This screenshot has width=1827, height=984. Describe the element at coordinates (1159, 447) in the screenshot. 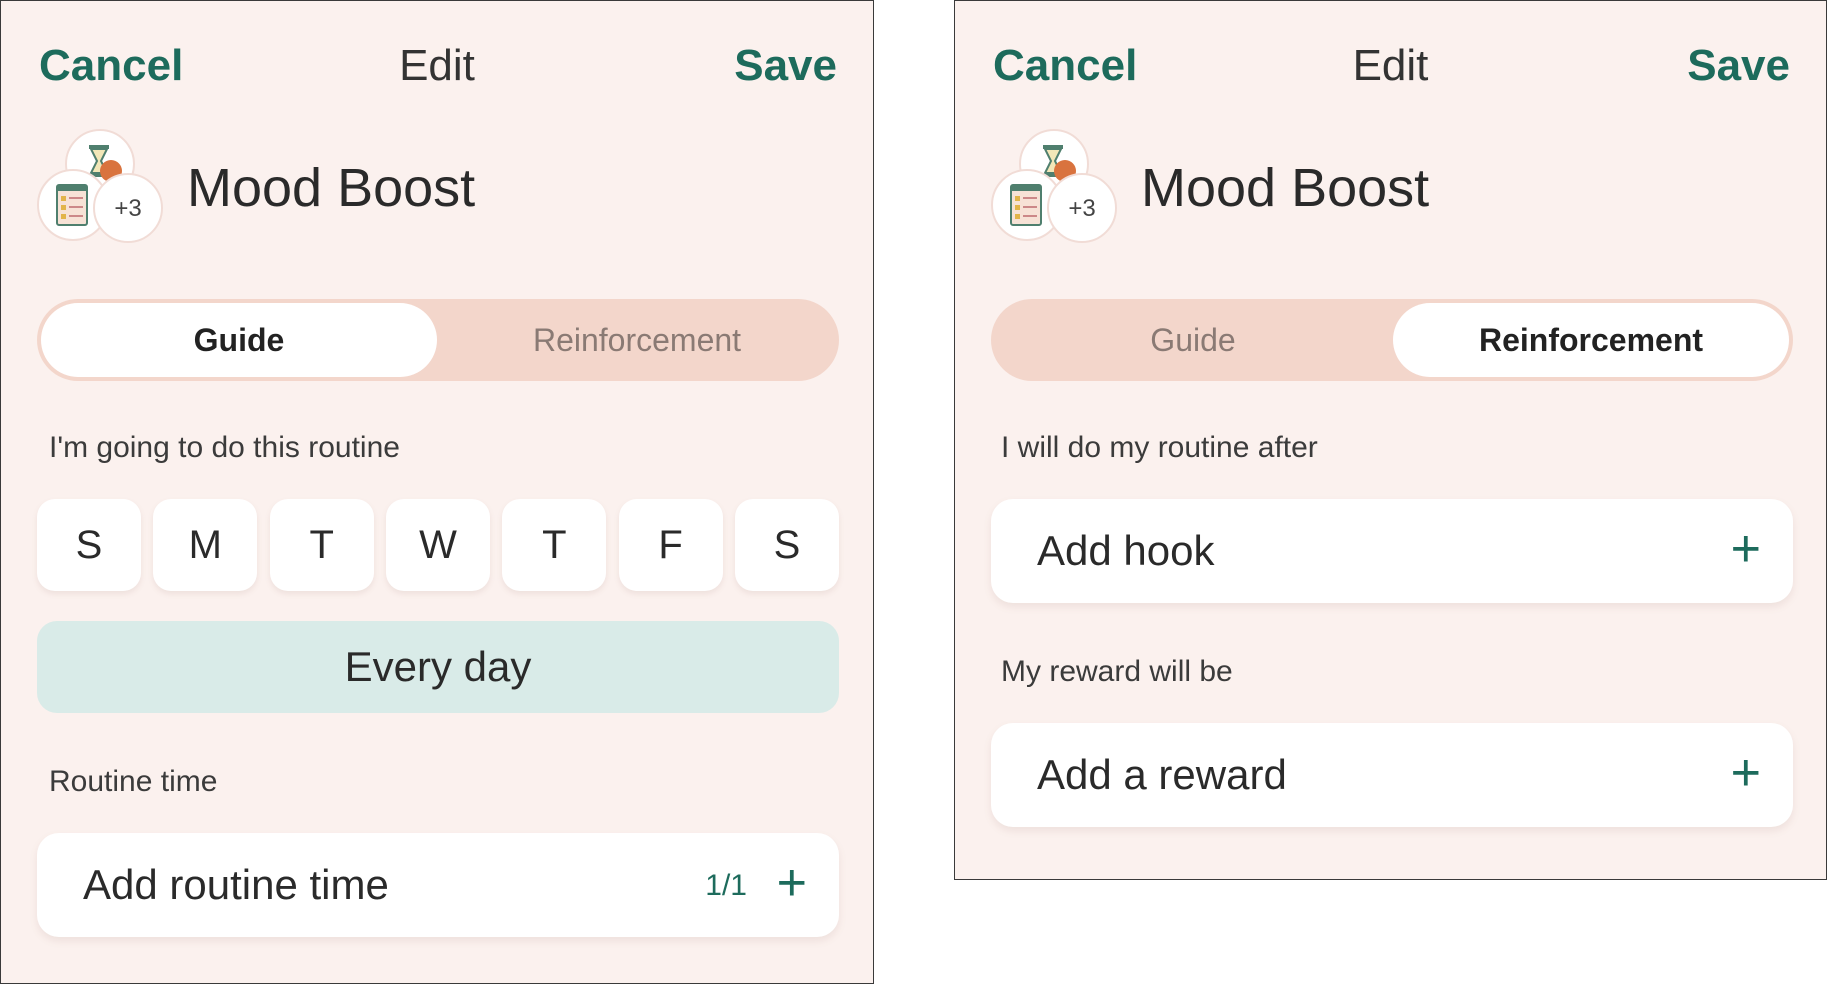

I see `hook-label: I will do my routine after` at that location.